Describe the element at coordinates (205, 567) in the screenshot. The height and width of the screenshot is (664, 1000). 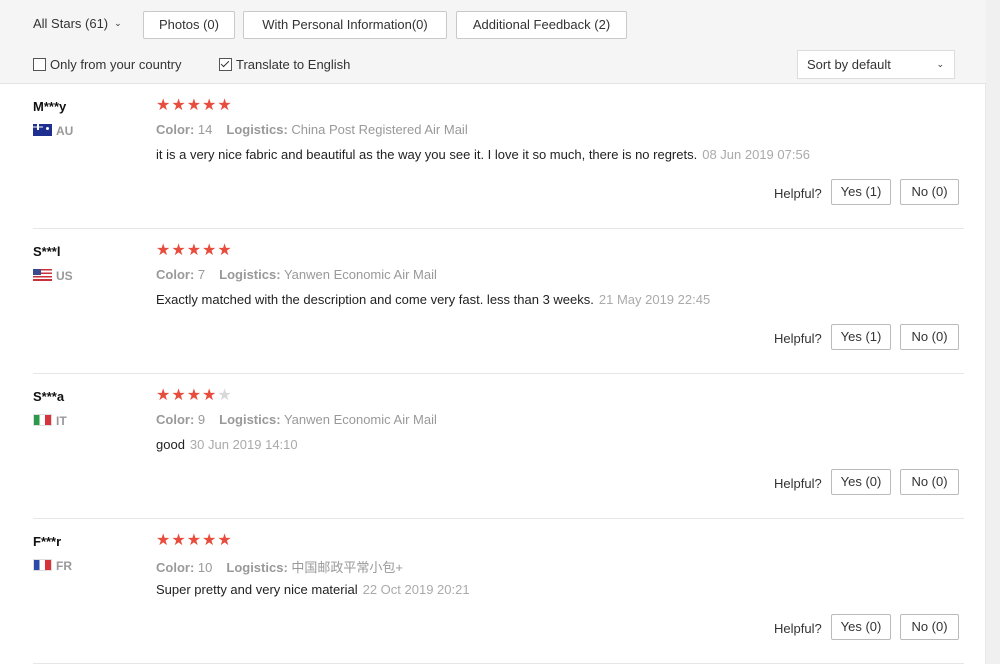
I see `color-value: 10` at that location.